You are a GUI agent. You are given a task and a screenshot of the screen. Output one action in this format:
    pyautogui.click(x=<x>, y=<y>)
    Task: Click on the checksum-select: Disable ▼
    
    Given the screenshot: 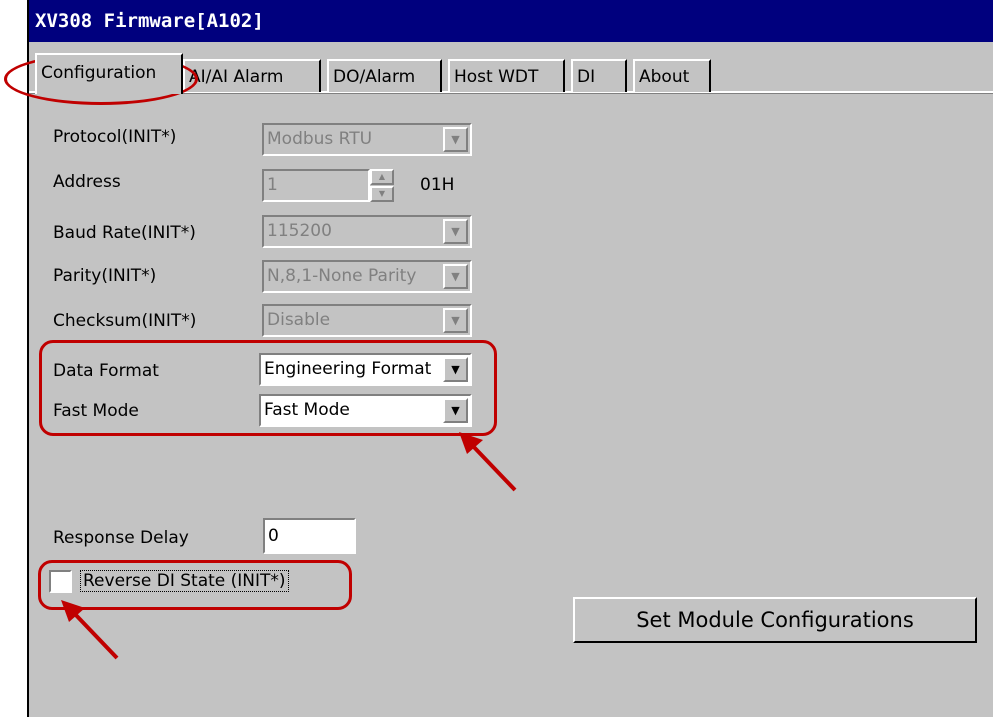 What is the action you would take?
    pyautogui.click(x=367, y=320)
    